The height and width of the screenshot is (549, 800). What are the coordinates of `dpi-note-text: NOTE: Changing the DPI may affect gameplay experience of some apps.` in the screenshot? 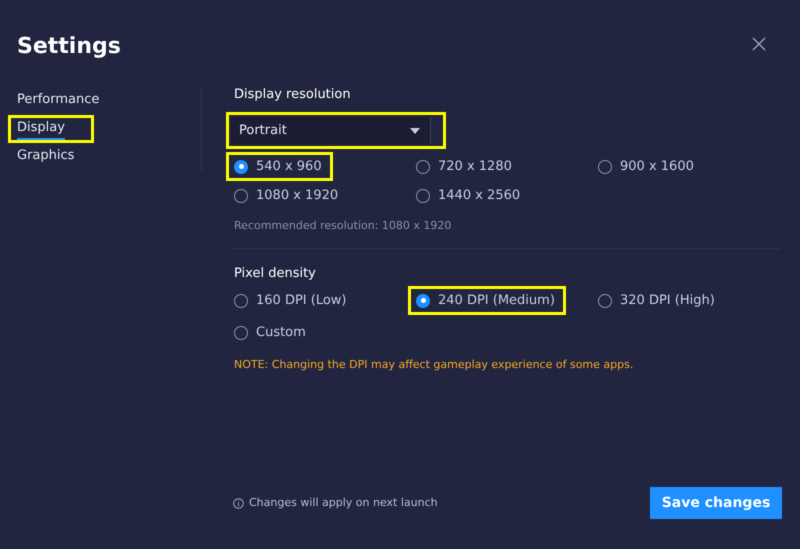 It's located at (434, 365).